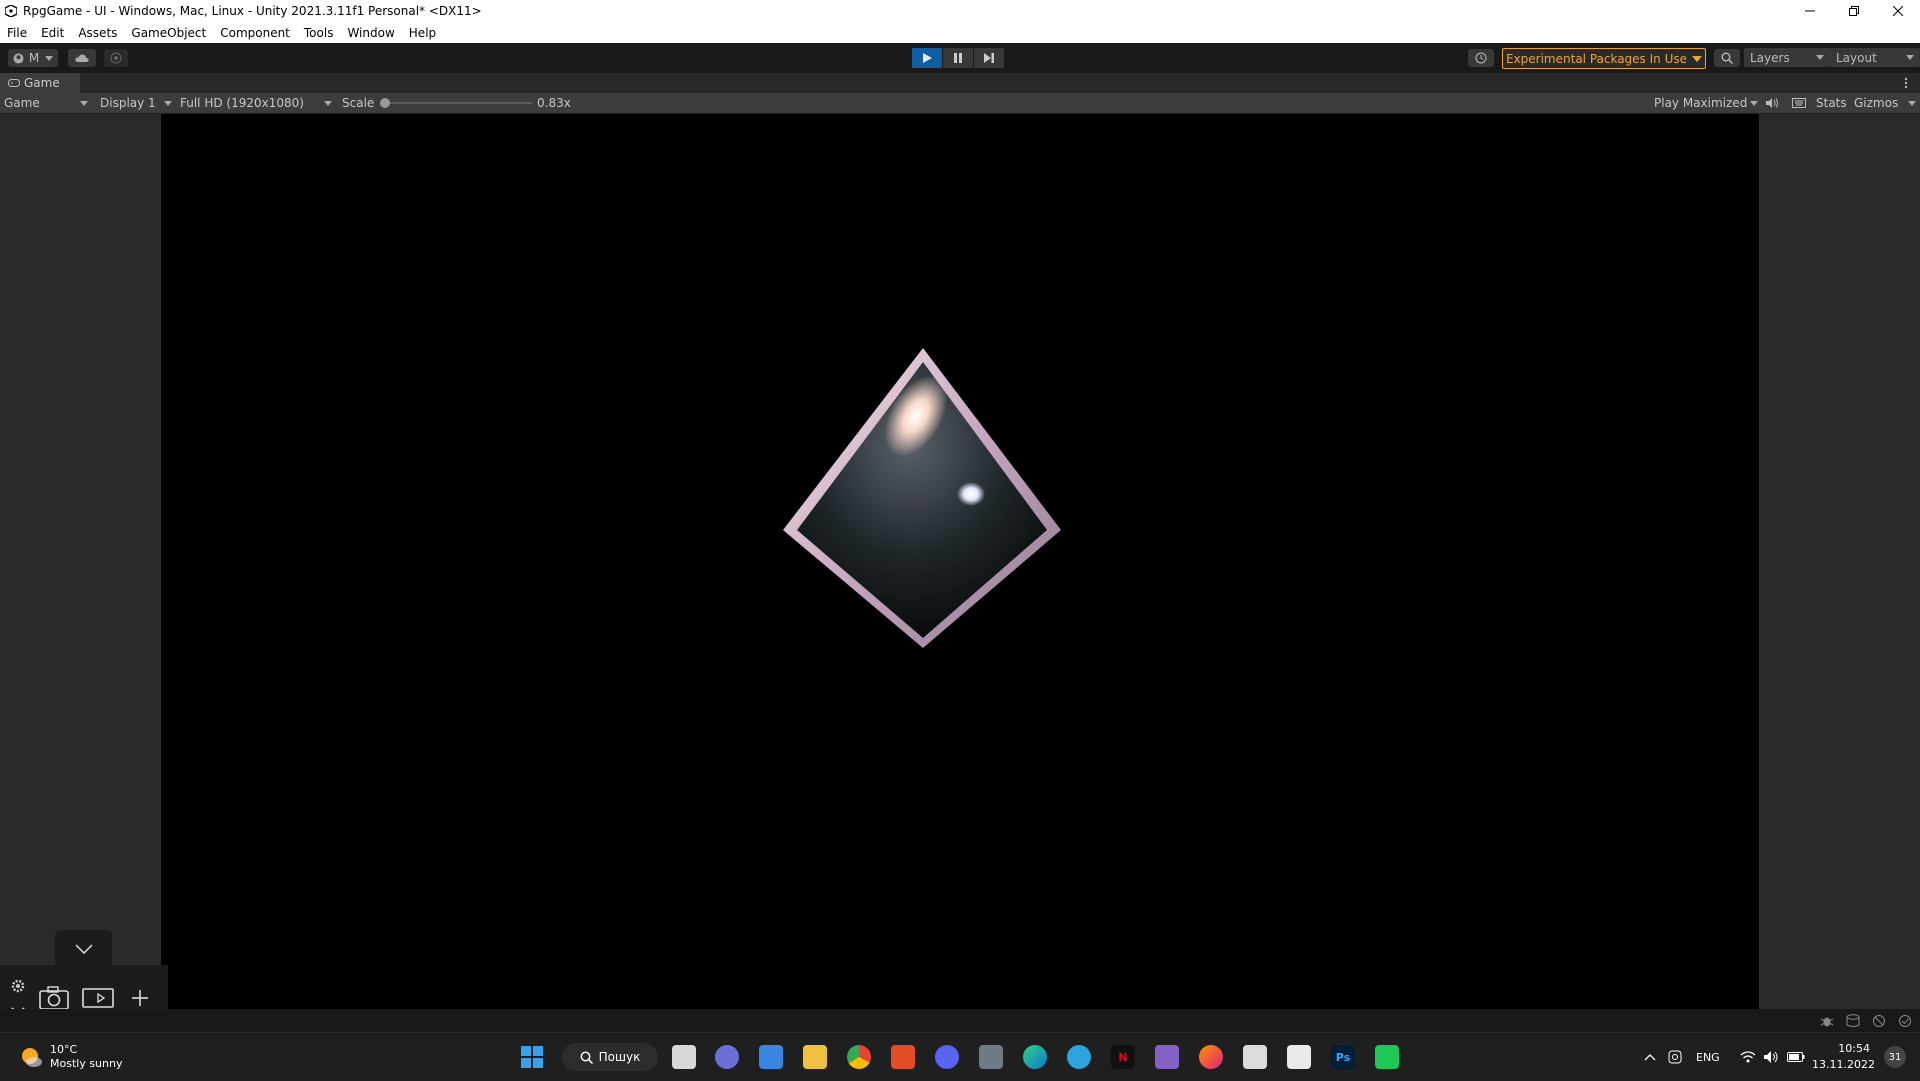  I want to click on epic-launcher-icon, so click(991, 1057).